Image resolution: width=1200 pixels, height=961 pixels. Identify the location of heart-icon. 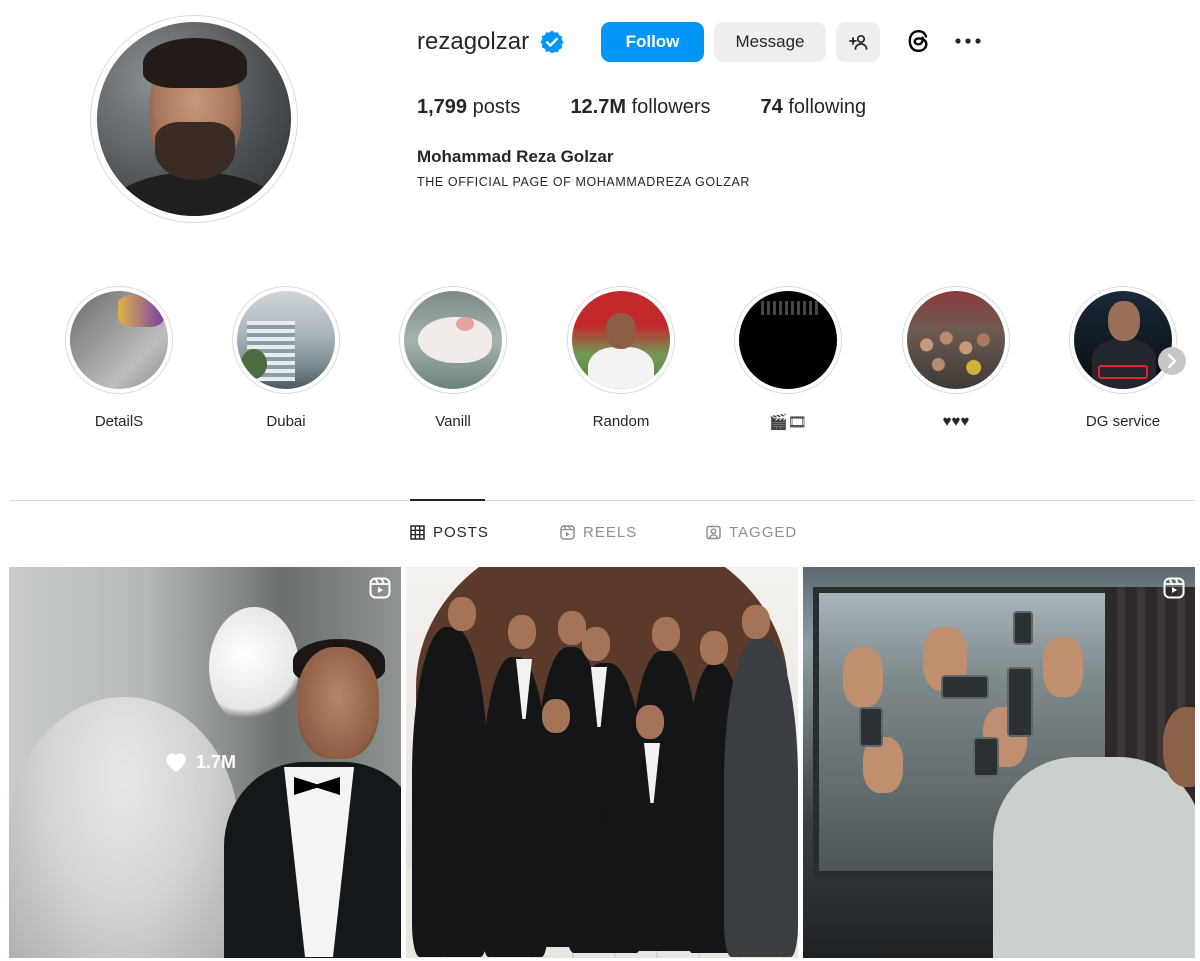
(176, 762).